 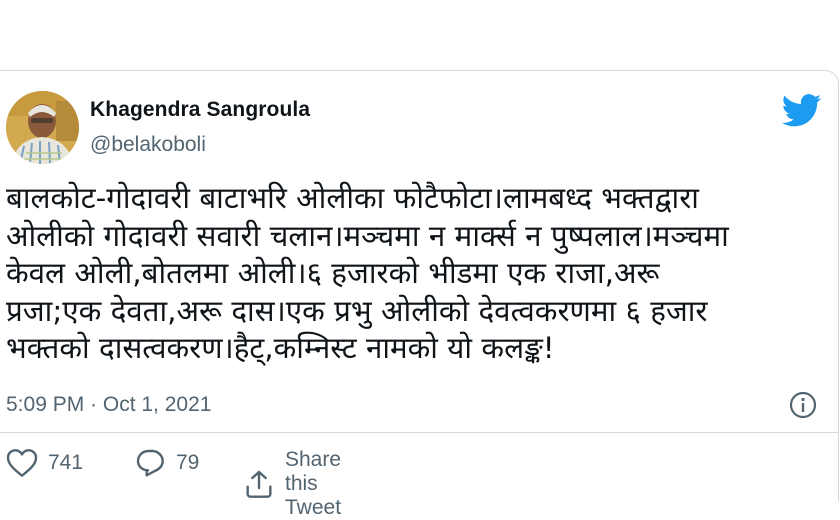 I want to click on reply-button: 79, so click(x=166, y=463).